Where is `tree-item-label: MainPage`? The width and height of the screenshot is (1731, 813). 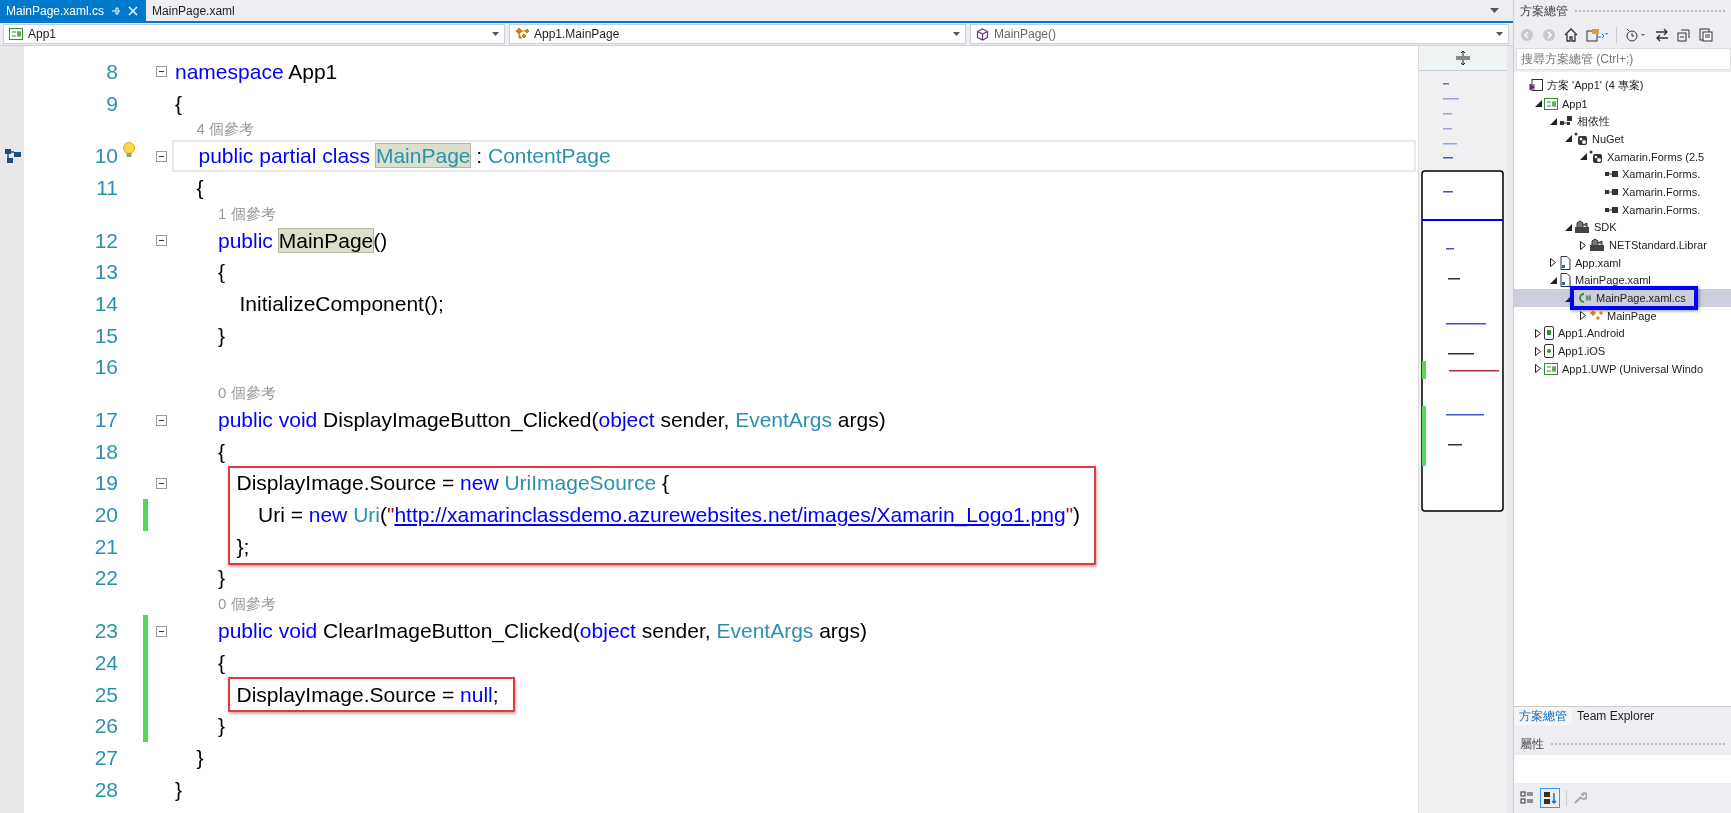
tree-item-label: MainPage is located at coordinates (1632, 315).